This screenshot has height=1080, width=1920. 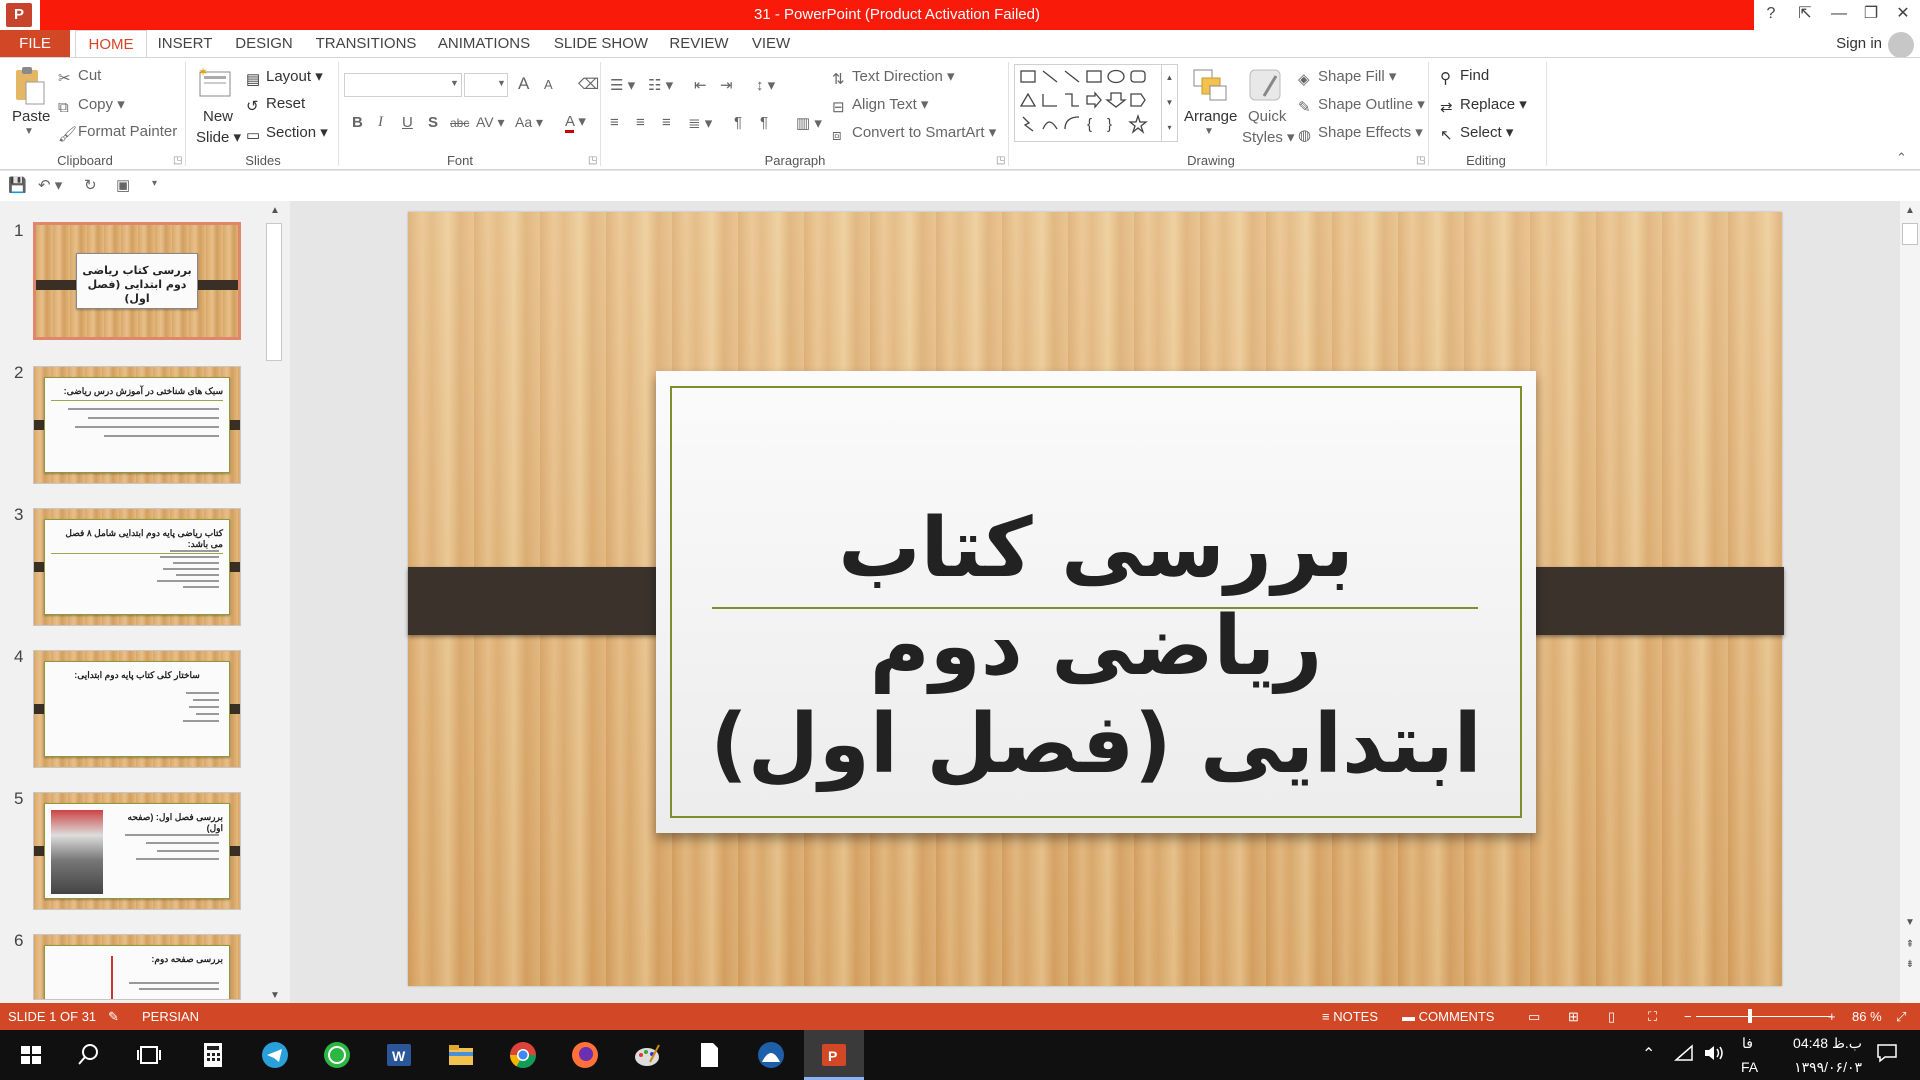 I want to click on format-painter-button: 🖌Format Painter, so click(x=117, y=133).